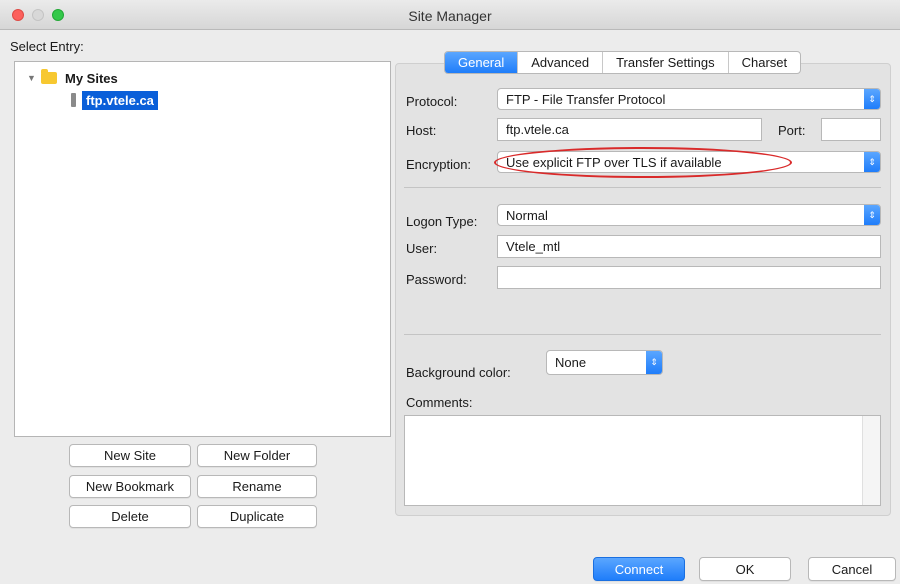  I want to click on folder-icon, so click(49, 76).